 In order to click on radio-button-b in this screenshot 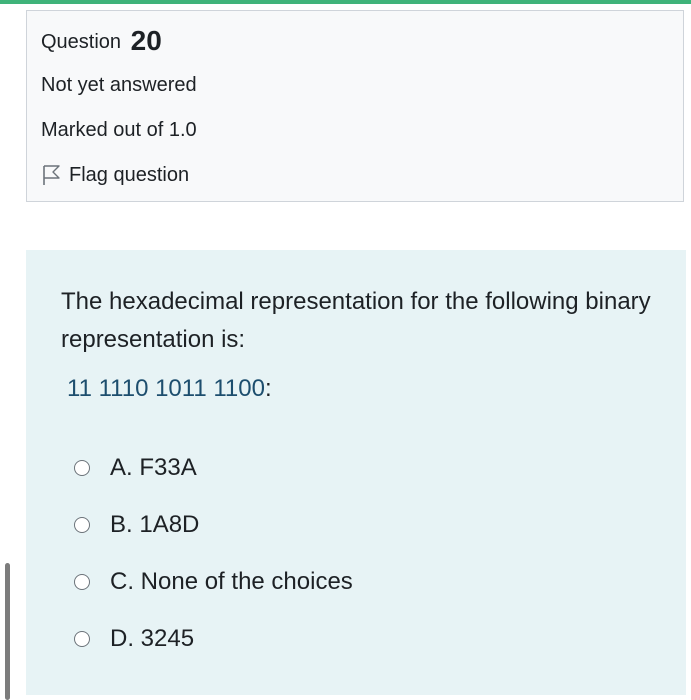, I will do `click(82, 525)`.